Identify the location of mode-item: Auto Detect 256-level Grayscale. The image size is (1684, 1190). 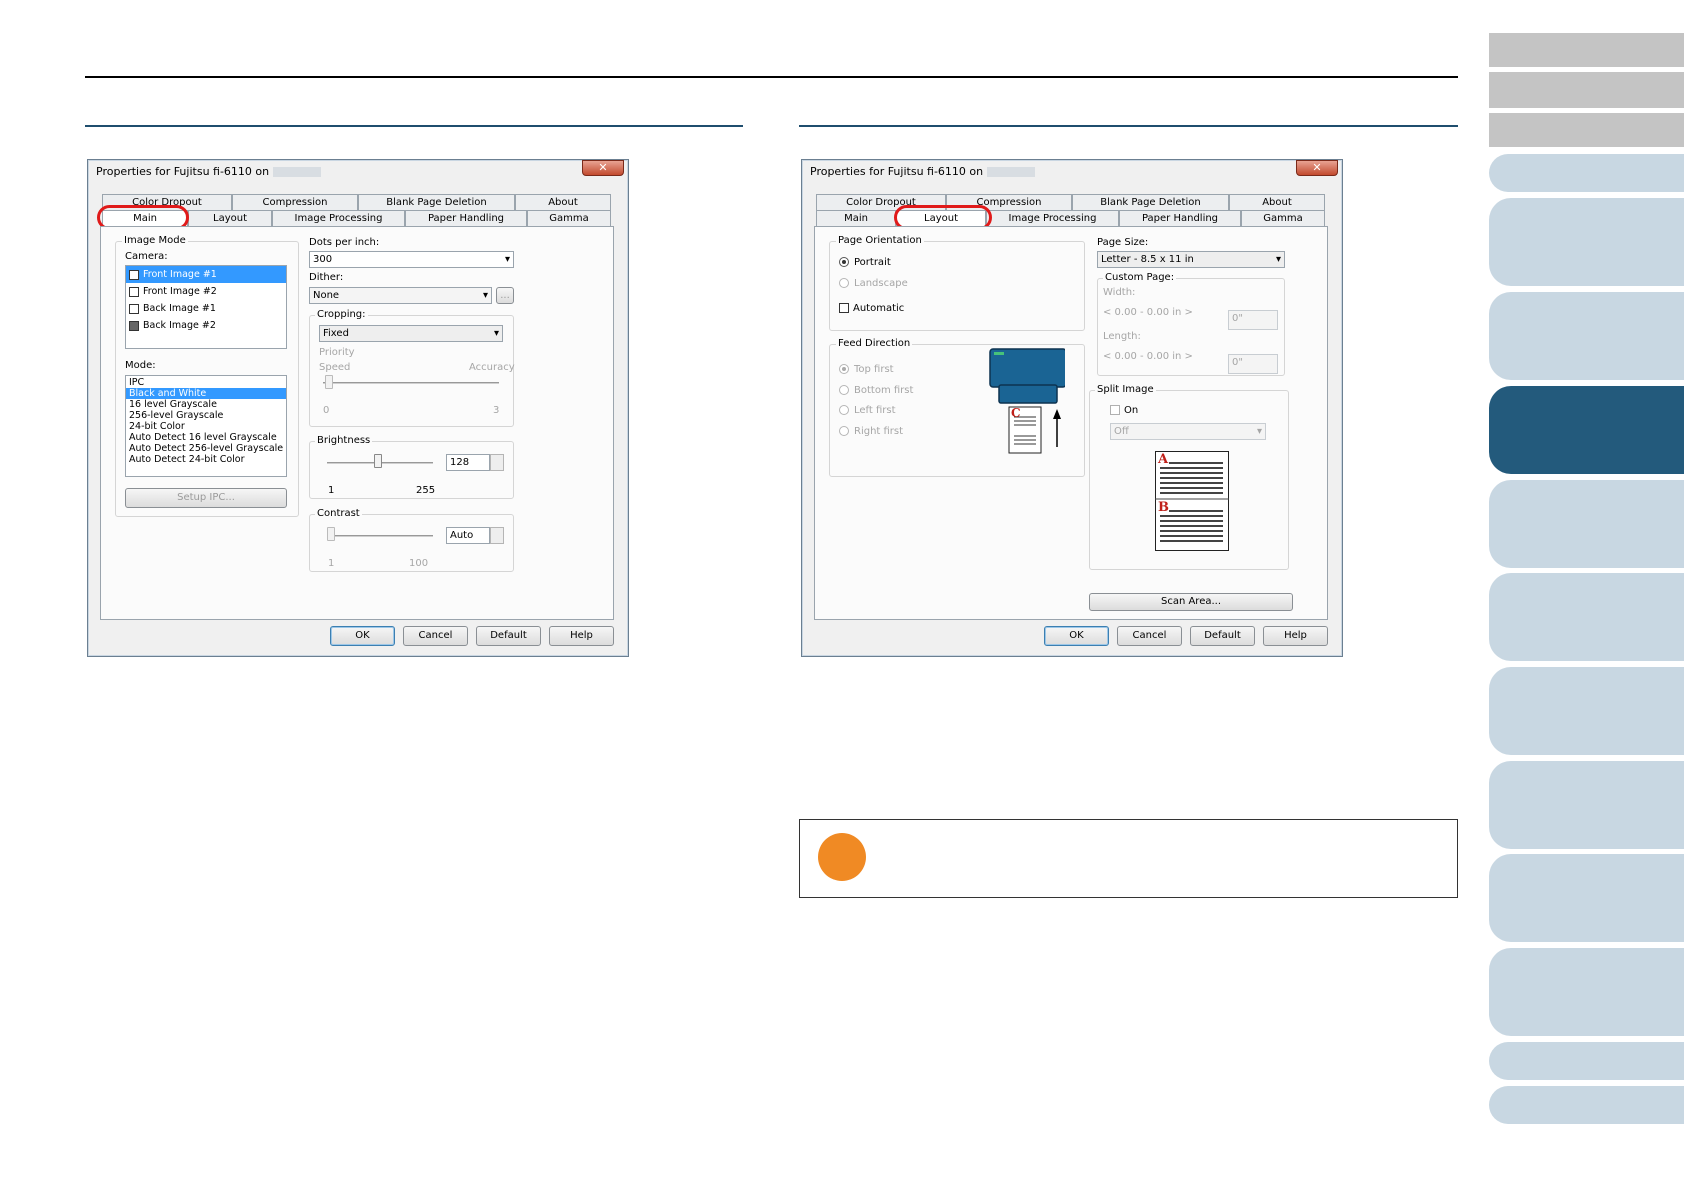
(206, 448).